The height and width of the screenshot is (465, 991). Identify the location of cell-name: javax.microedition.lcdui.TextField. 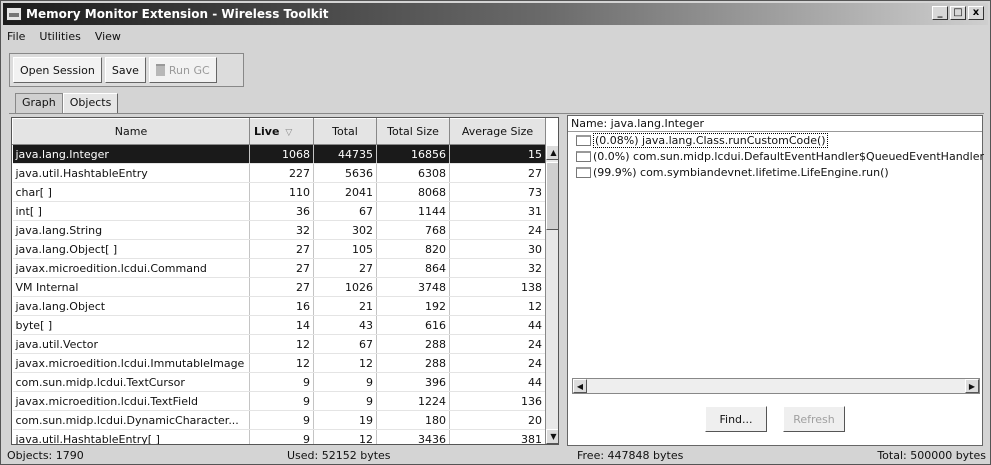
(131, 401).